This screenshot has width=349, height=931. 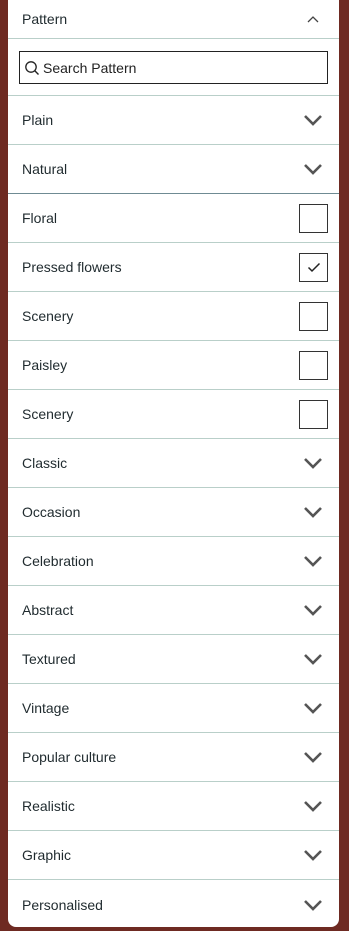 What do you see at coordinates (173, 708) in the screenshot?
I see `category-row-vintage: Vintage` at bounding box center [173, 708].